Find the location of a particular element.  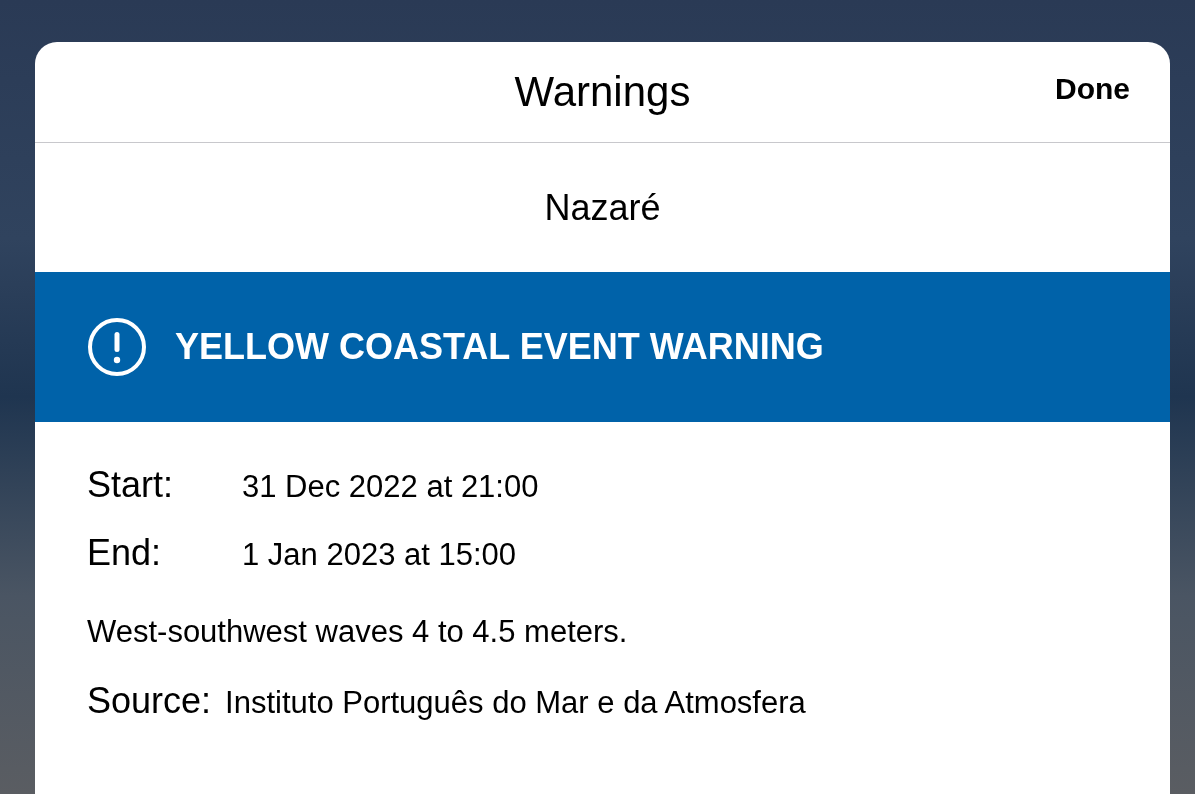

detail-label: End: is located at coordinates (125, 553).